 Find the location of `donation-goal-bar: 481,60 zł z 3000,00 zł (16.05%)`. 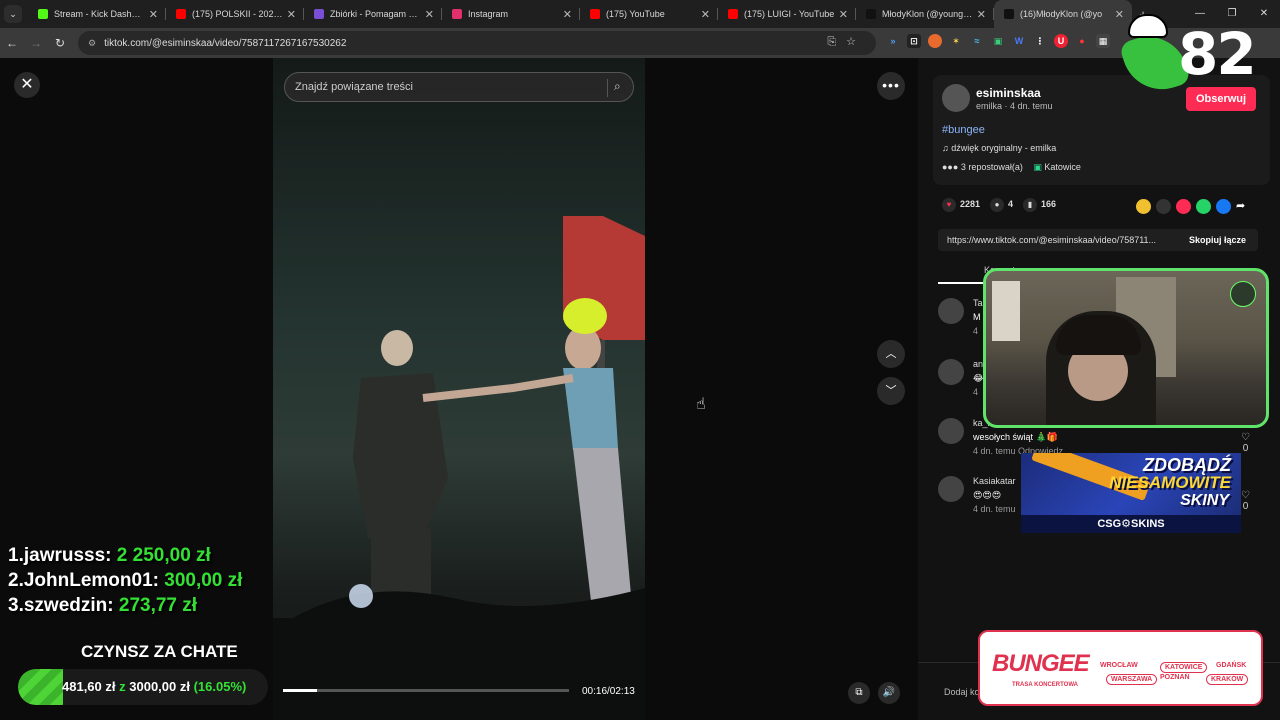

donation-goal-bar: 481,60 zł z 3000,00 zł (16.05%) is located at coordinates (143, 687).